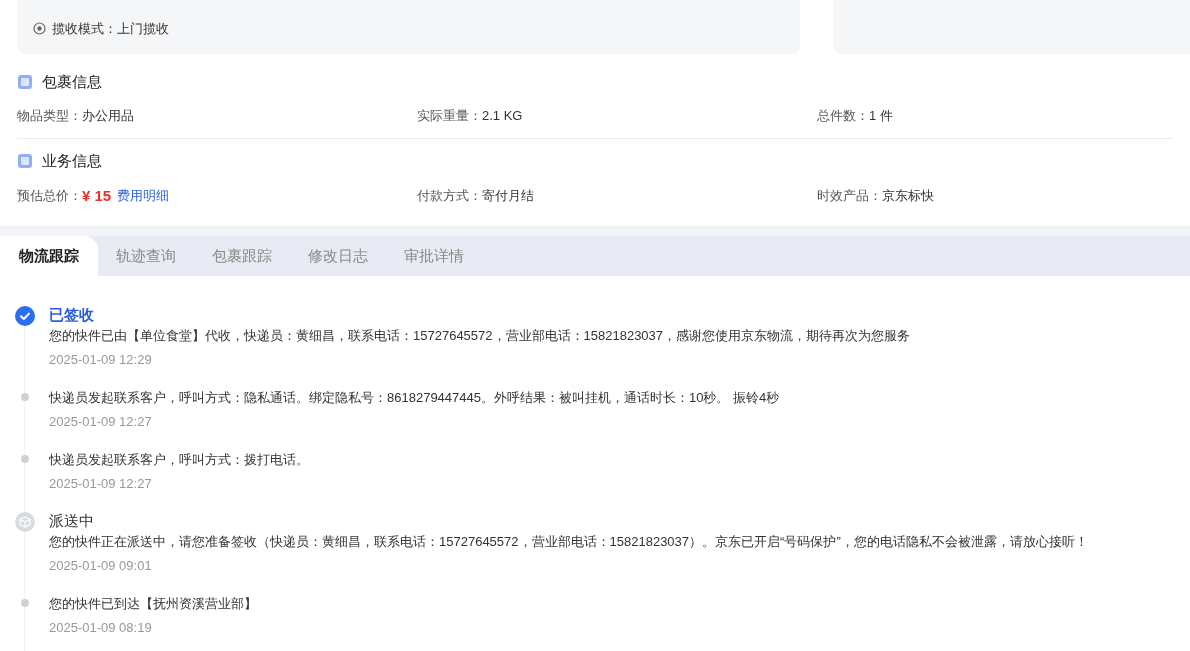 This screenshot has width=1190, height=651. Describe the element at coordinates (217, 115) in the screenshot. I see `info-field: 物品类型：办公用品` at that location.